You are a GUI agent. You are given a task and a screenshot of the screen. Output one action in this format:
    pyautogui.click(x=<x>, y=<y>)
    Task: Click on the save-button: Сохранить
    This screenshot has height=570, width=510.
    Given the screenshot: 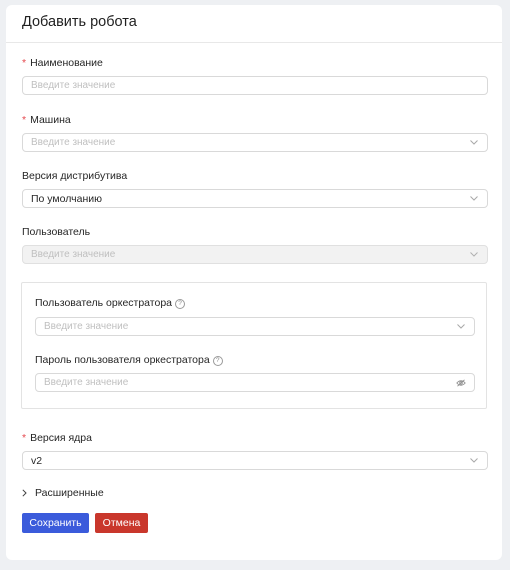 What is the action you would take?
    pyautogui.click(x=55, y=523)
    